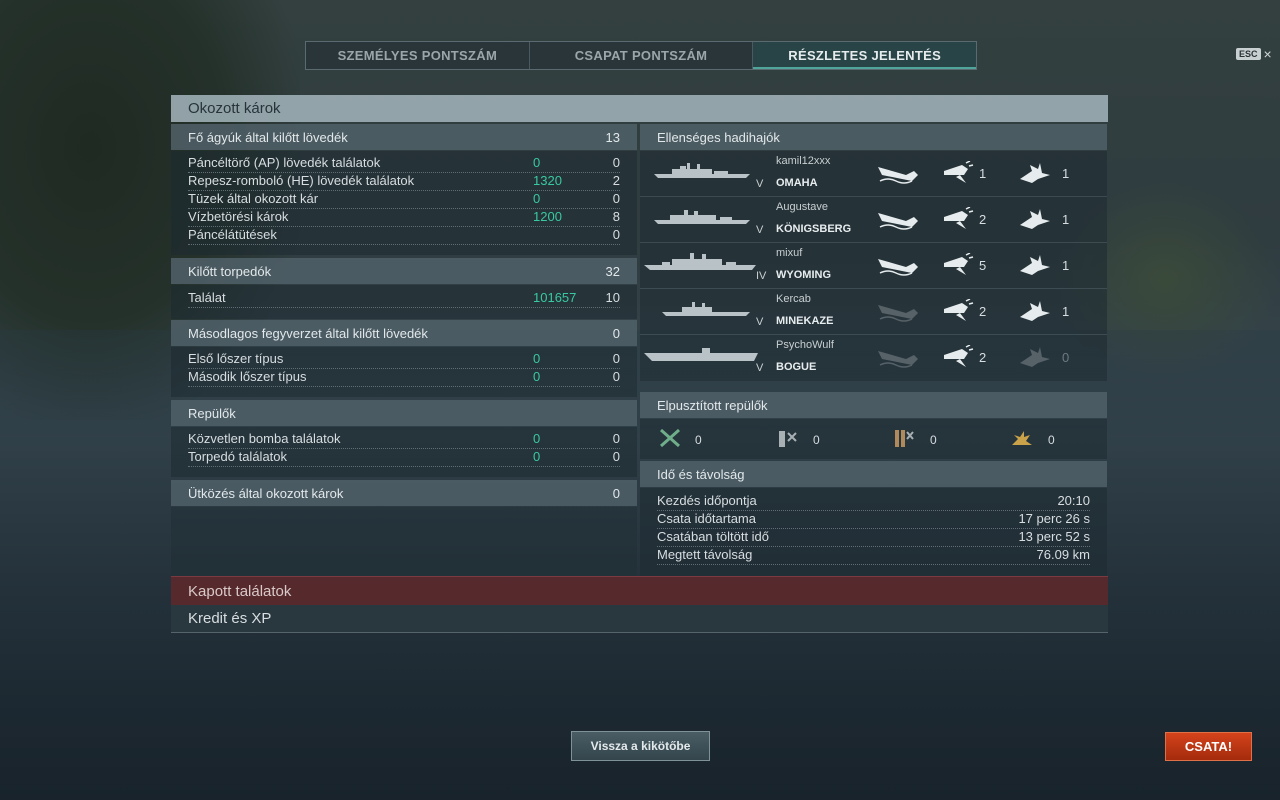  Describe the element at coordinates (904, 438) in the screenshot. I see `dive-bomber-icon` at that location.